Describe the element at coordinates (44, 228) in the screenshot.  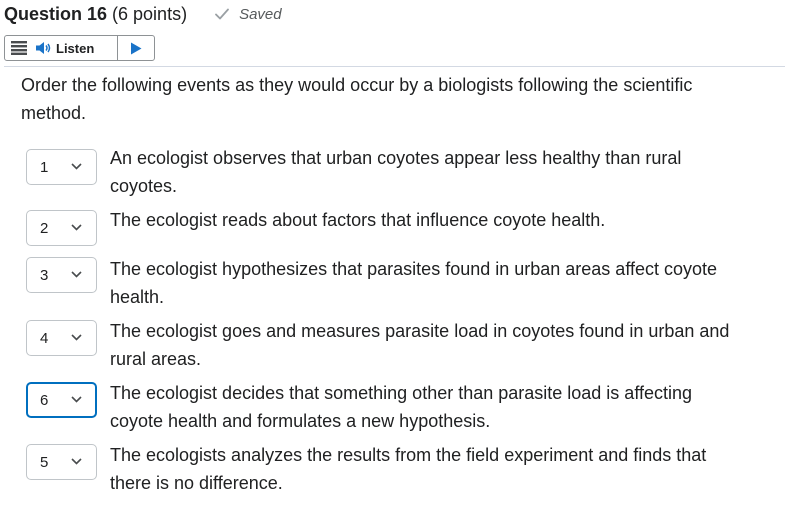
I see `order-value: 2` at that location.